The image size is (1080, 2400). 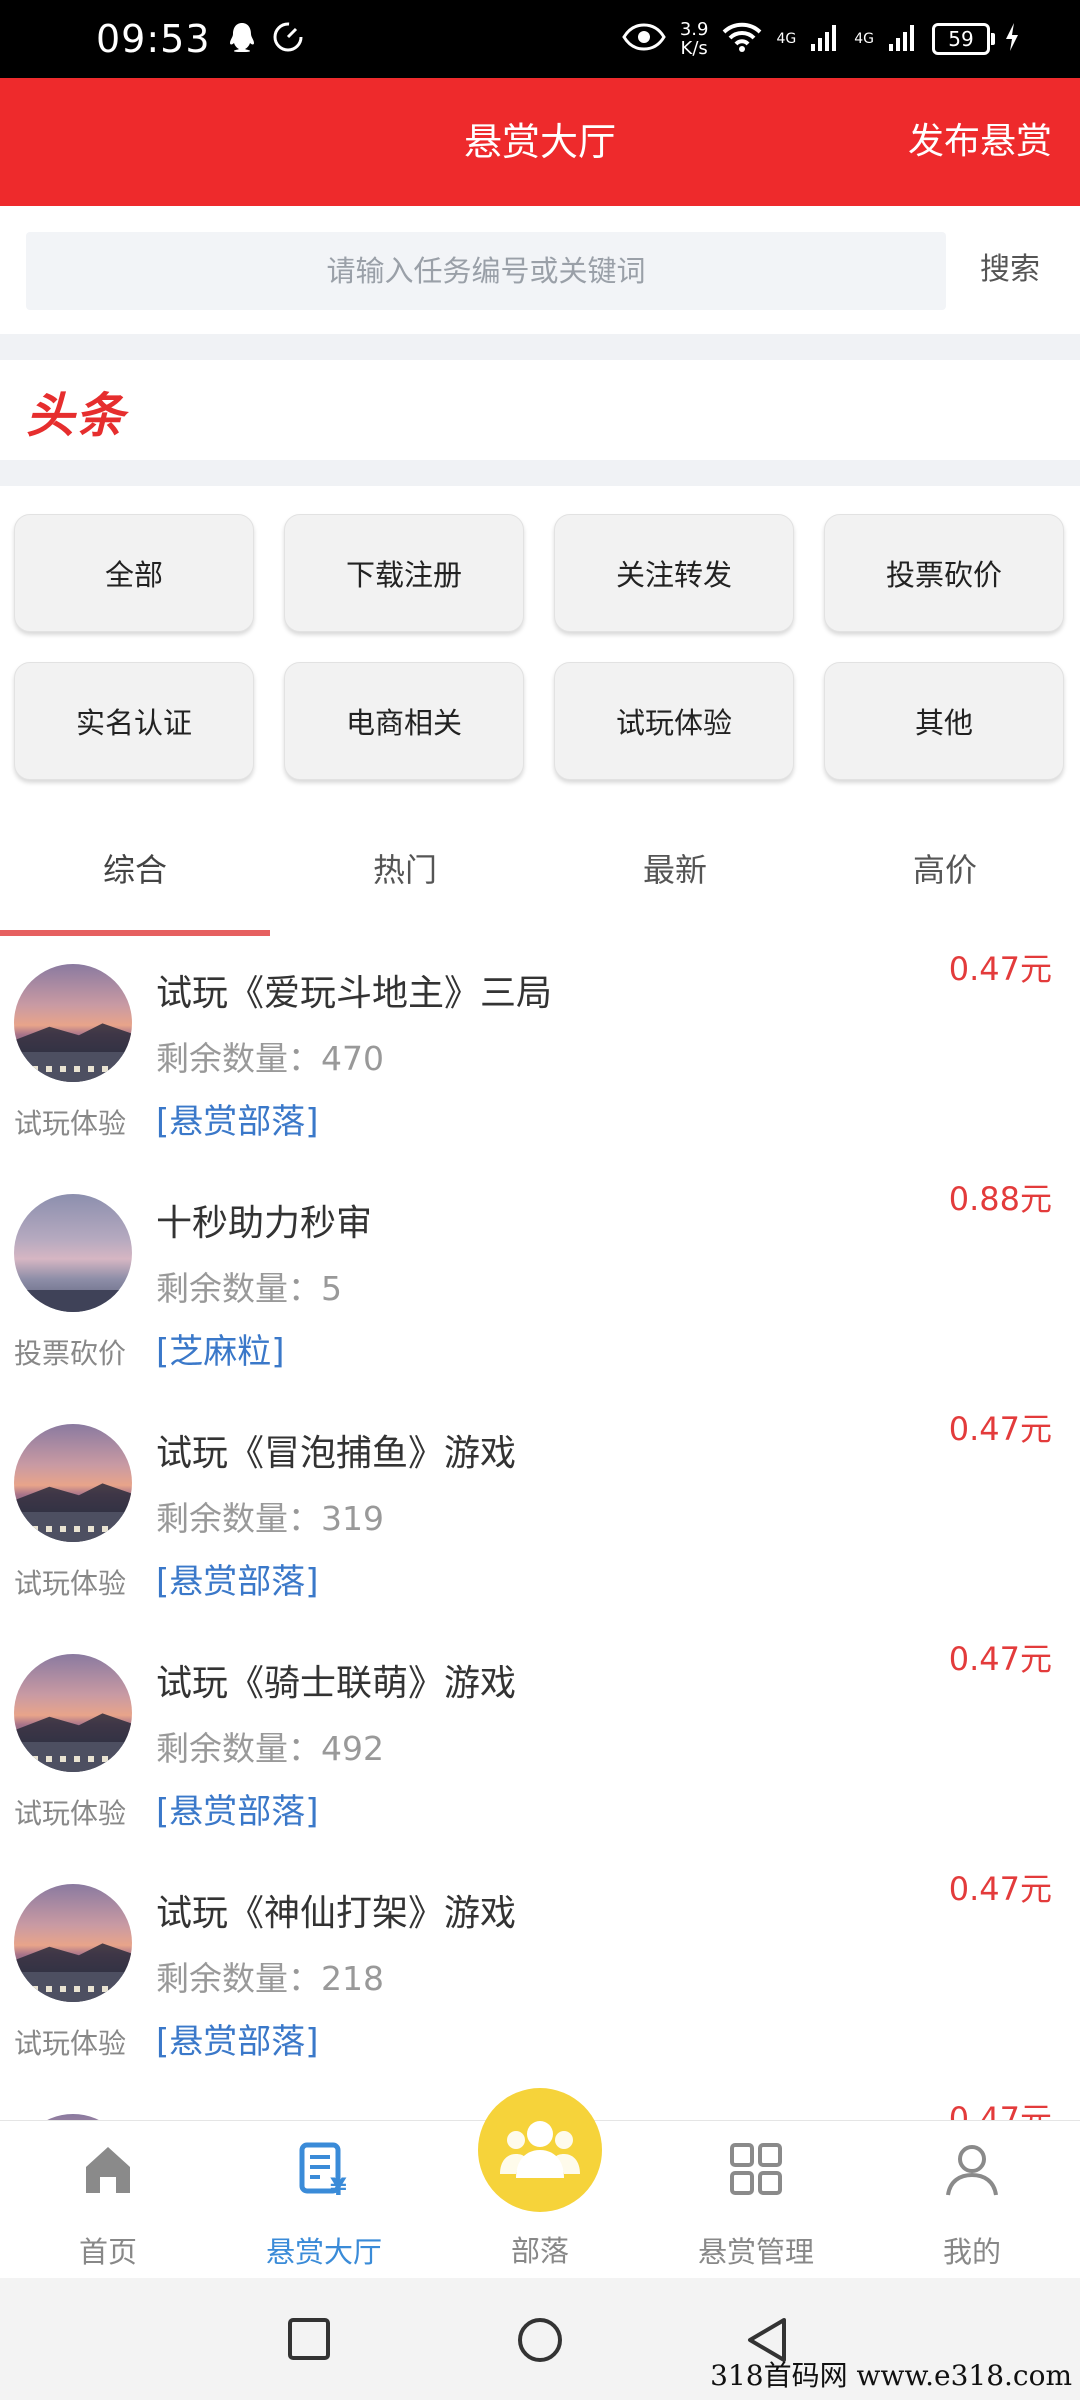 I want to click on nav-home: 首页, so click(x=108, y=2200).